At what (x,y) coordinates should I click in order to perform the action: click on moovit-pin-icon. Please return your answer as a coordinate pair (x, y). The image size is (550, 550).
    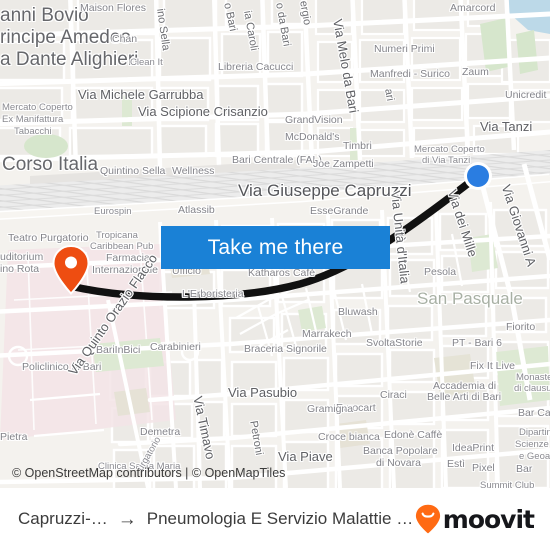
    Looking at the image, I should click on (427, 519).